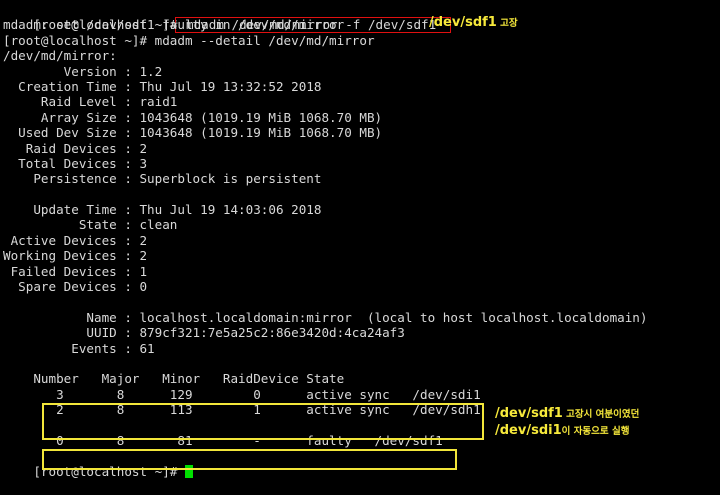 The width and height of the screenshot is (720, 495). What do you see at coordinates (60, 56) in the screenshot?
I see `terminal-line: /dev/md/mirror:` at bounding box center [60, 56].